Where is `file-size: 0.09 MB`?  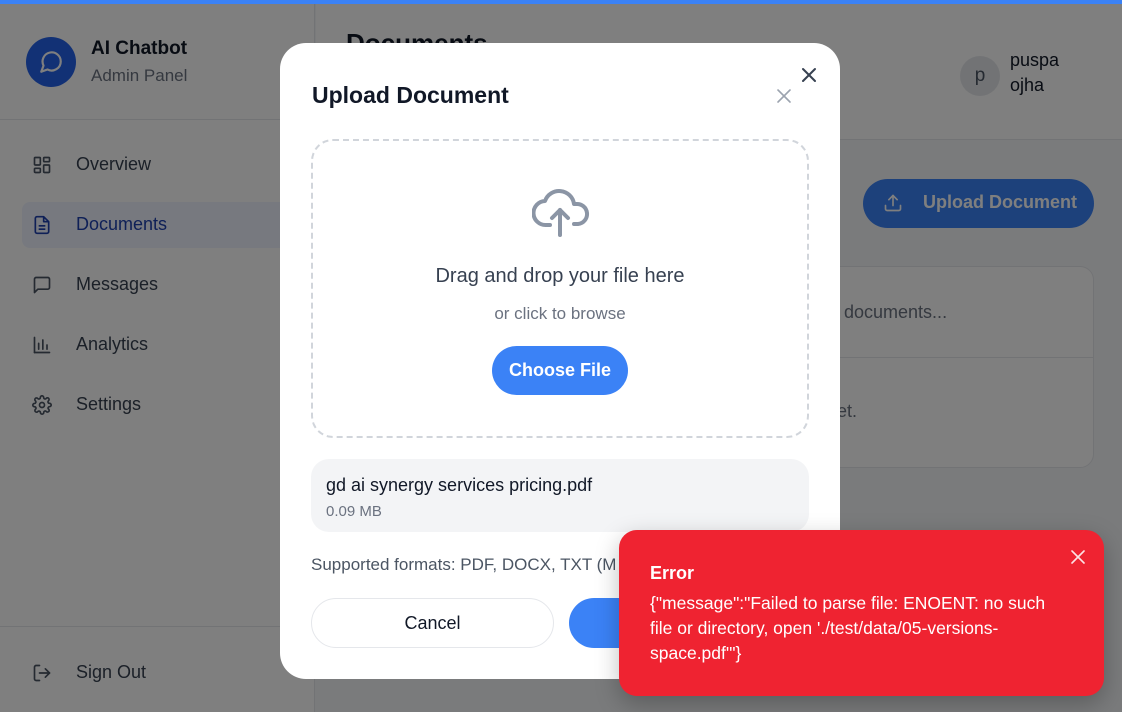
file-size: 0.09 MB is located at coordinates (354, 511).